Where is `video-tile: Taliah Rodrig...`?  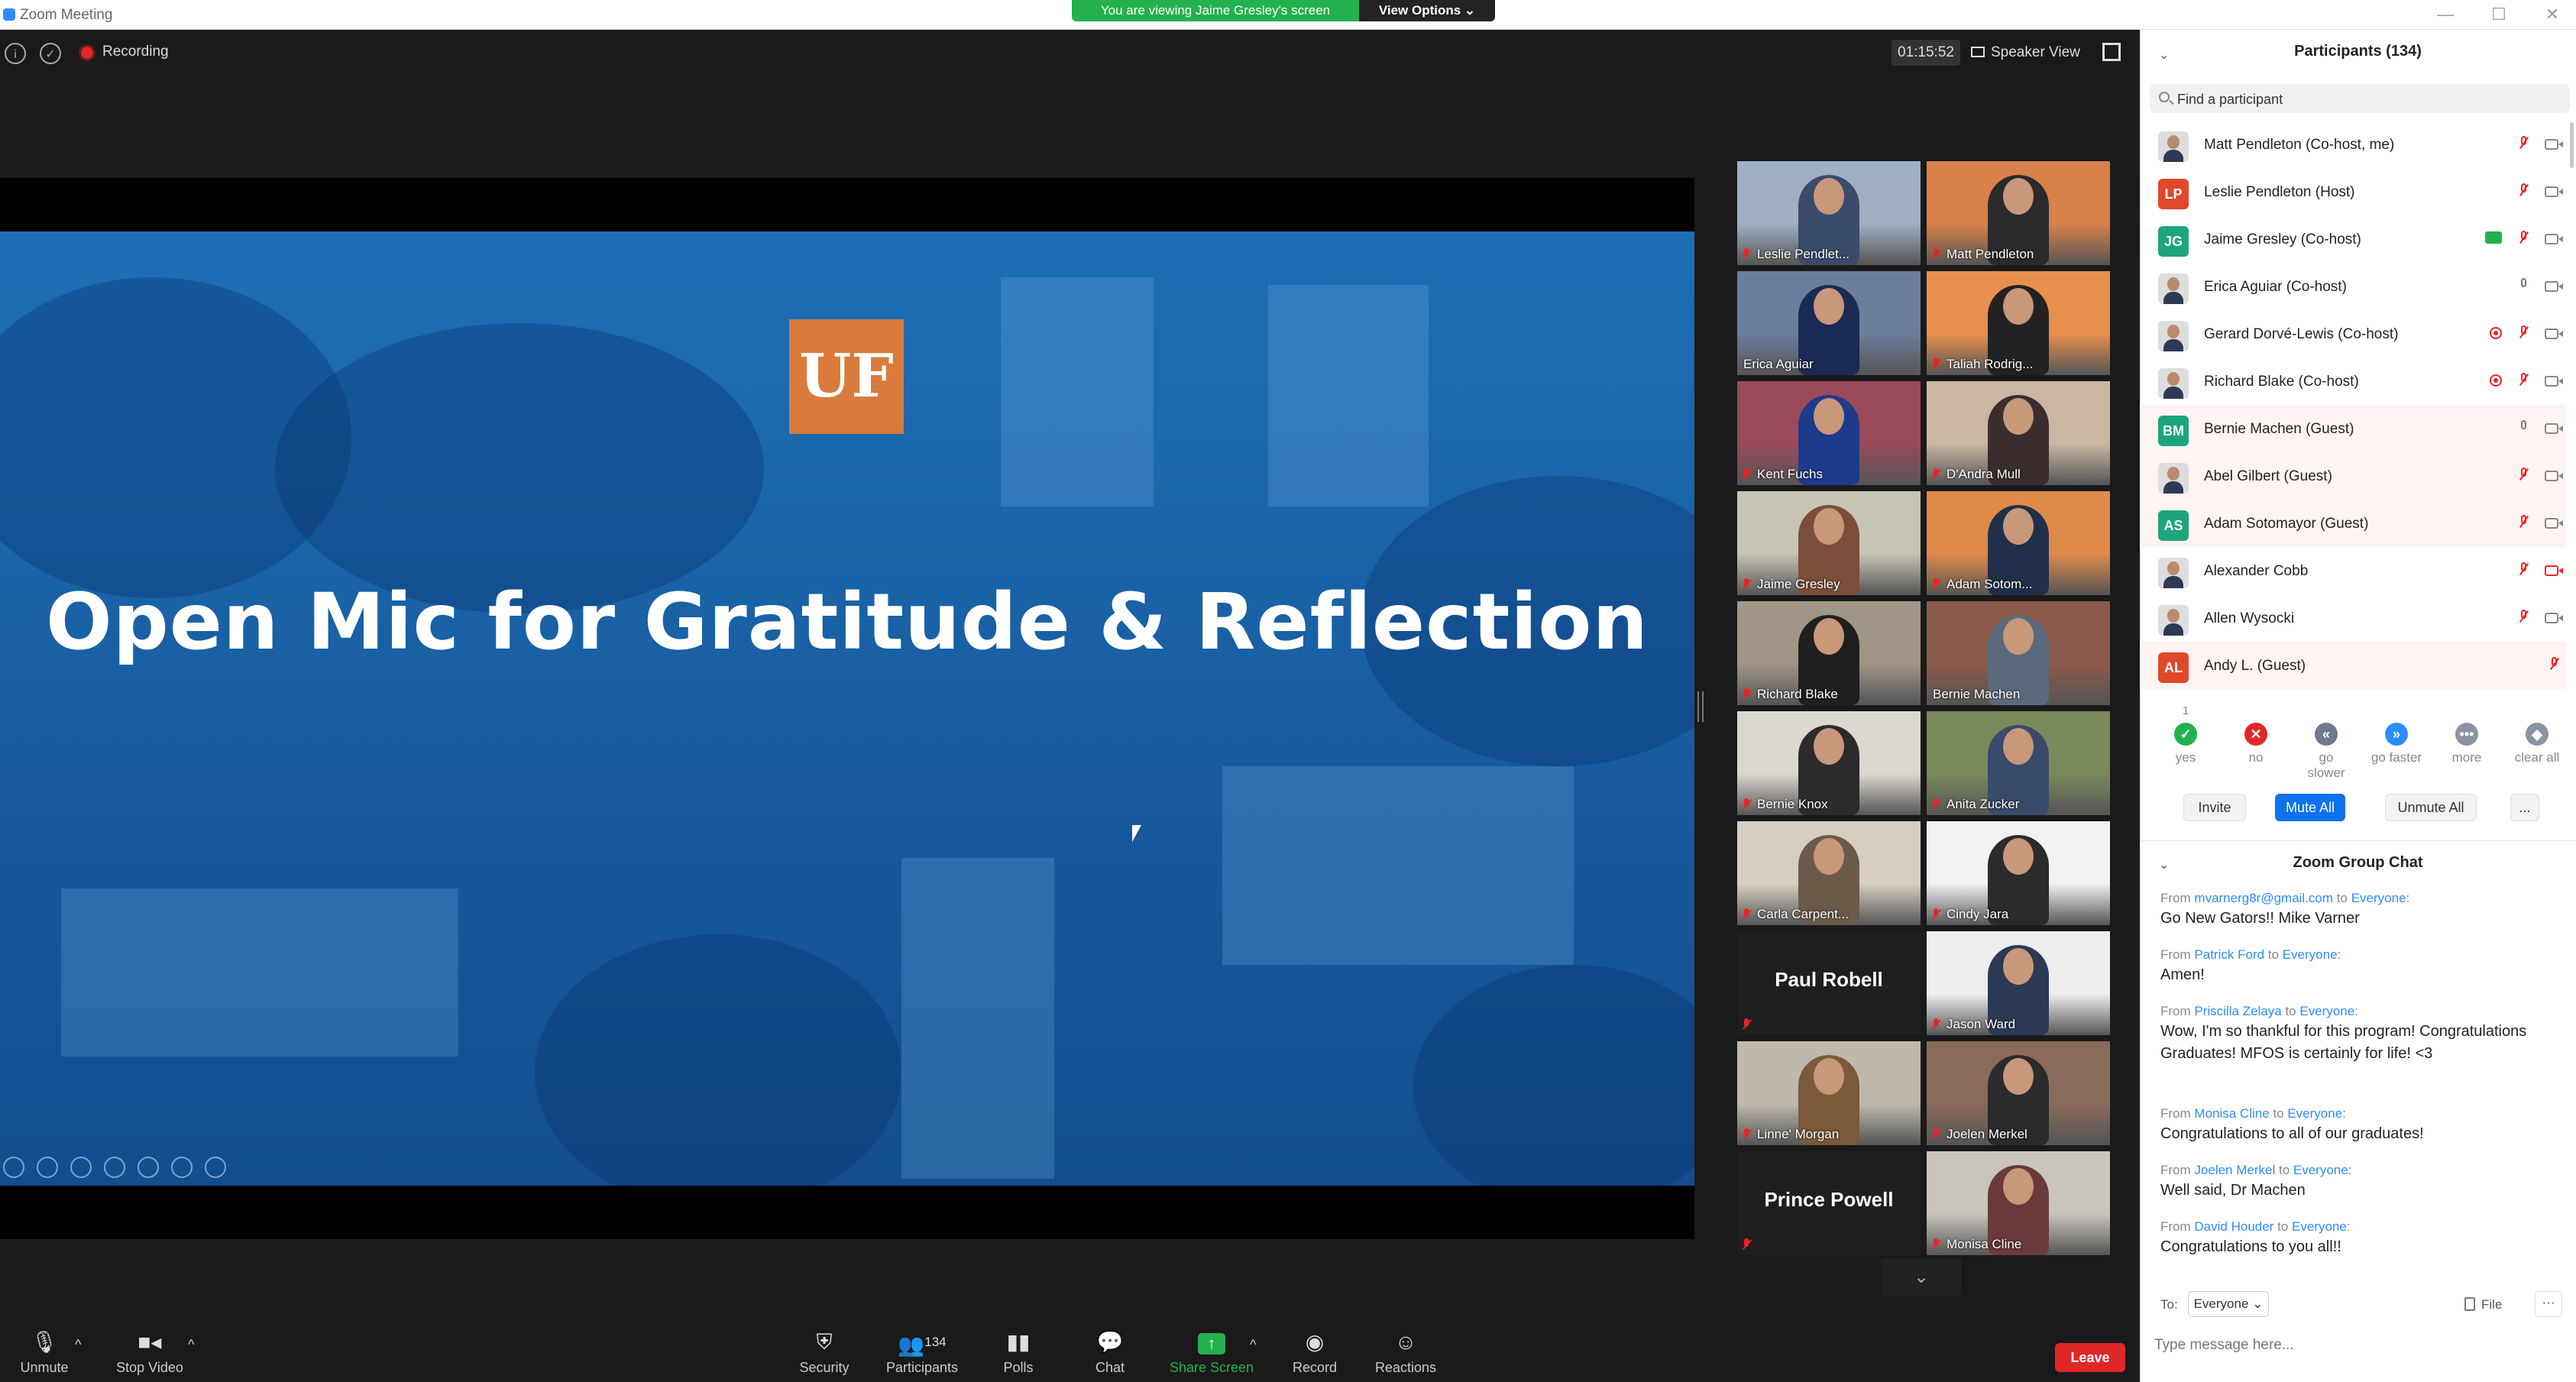 video-tile: Taliah Rodrig... is located at coordinates (2018, 323).